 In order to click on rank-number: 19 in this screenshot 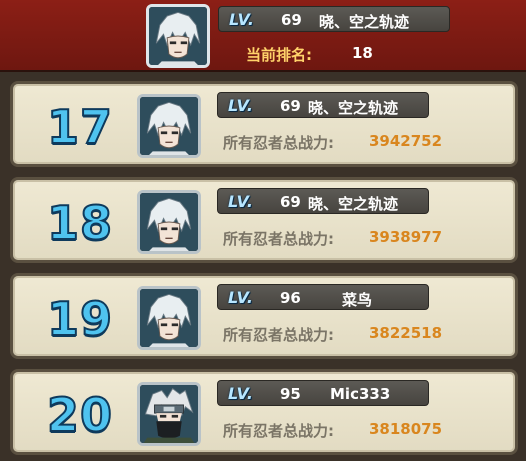, I will do `click(79, 319)`.